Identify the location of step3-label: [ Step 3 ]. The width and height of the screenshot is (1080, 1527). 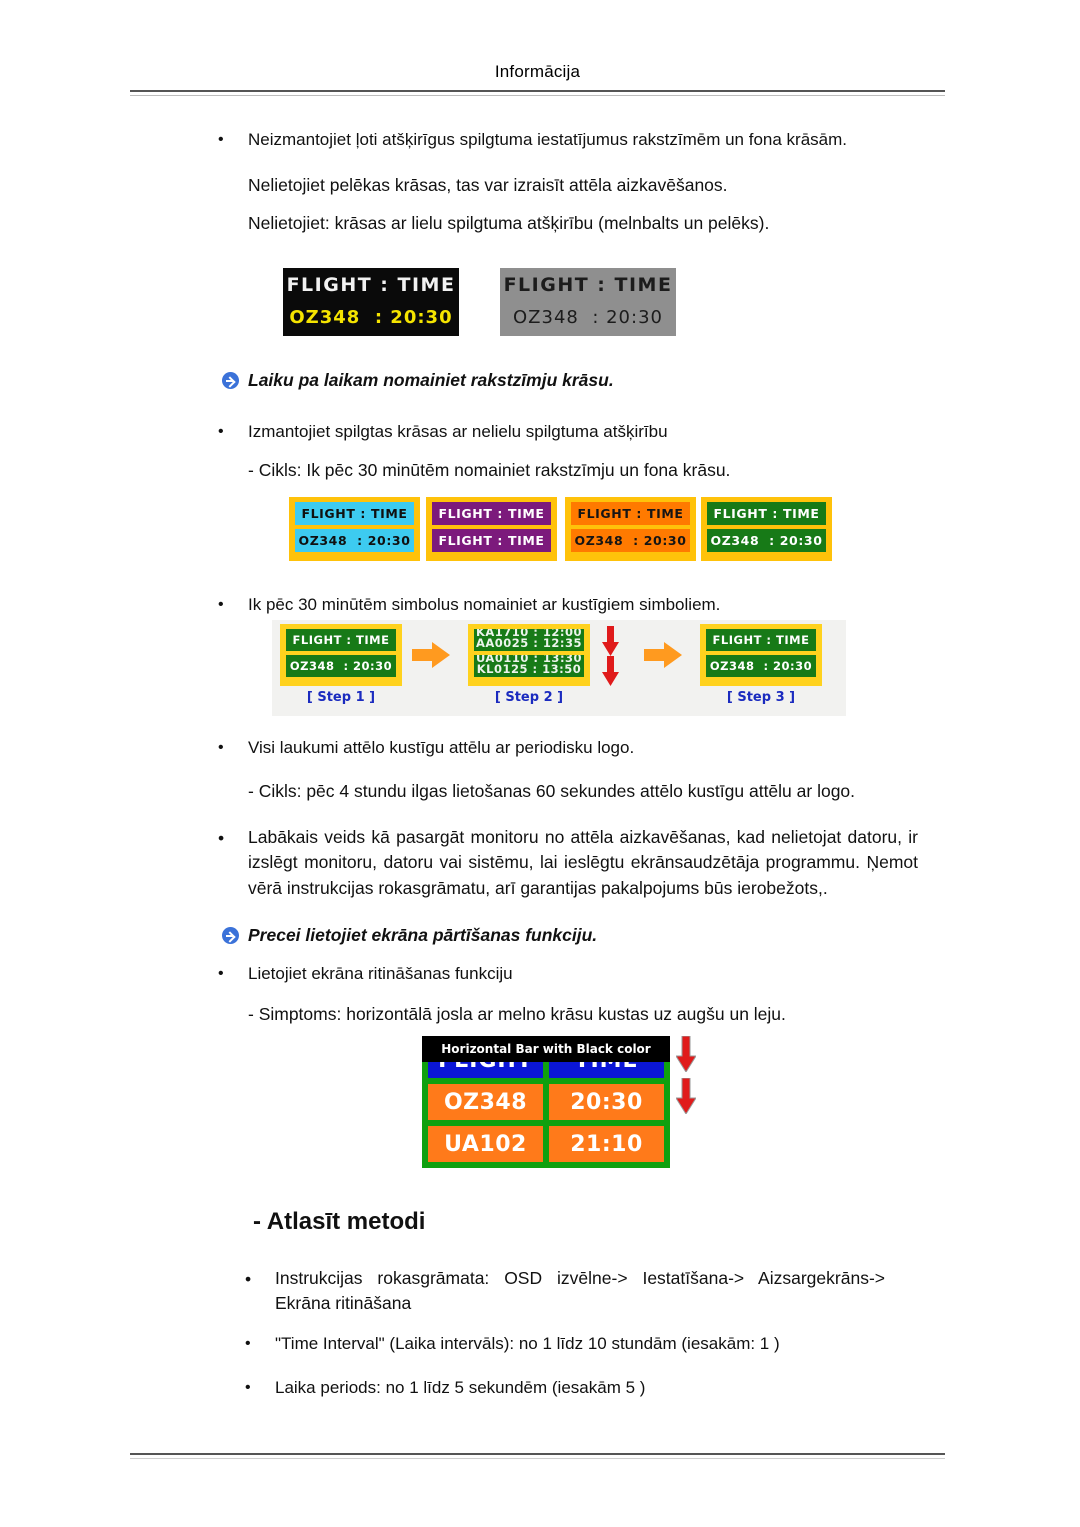
(761, 697).